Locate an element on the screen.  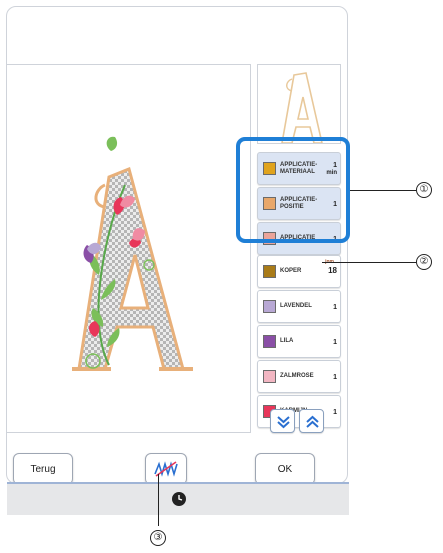
stitch-toggle-button is located at coordinates (166, 468).